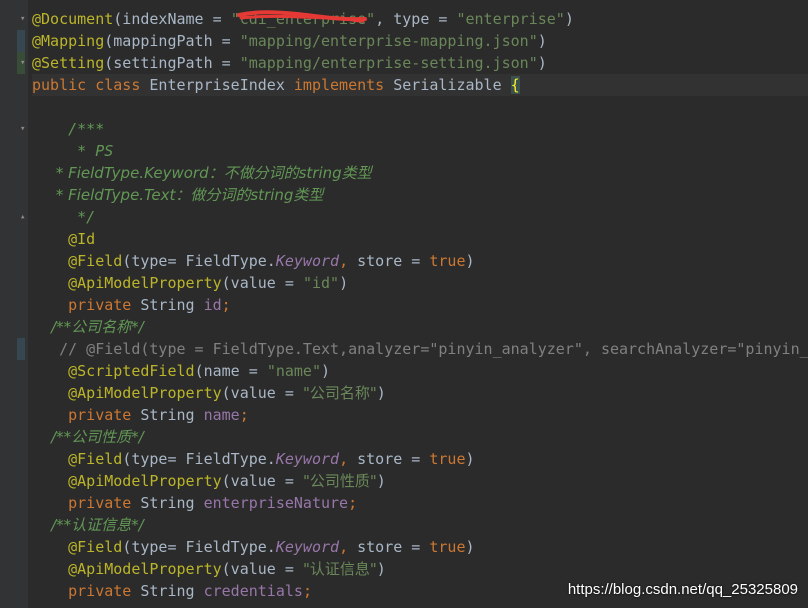  Describe the element at coordinates (21, 349) in the screenshot. I see `change-marker` at that location.